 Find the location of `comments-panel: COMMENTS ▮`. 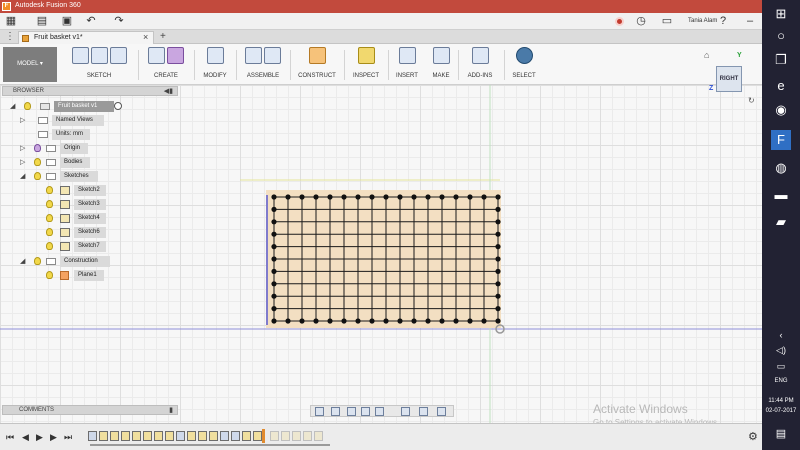

comments-panel: COMMENTS ▮ is located at coordinates (90, 410).